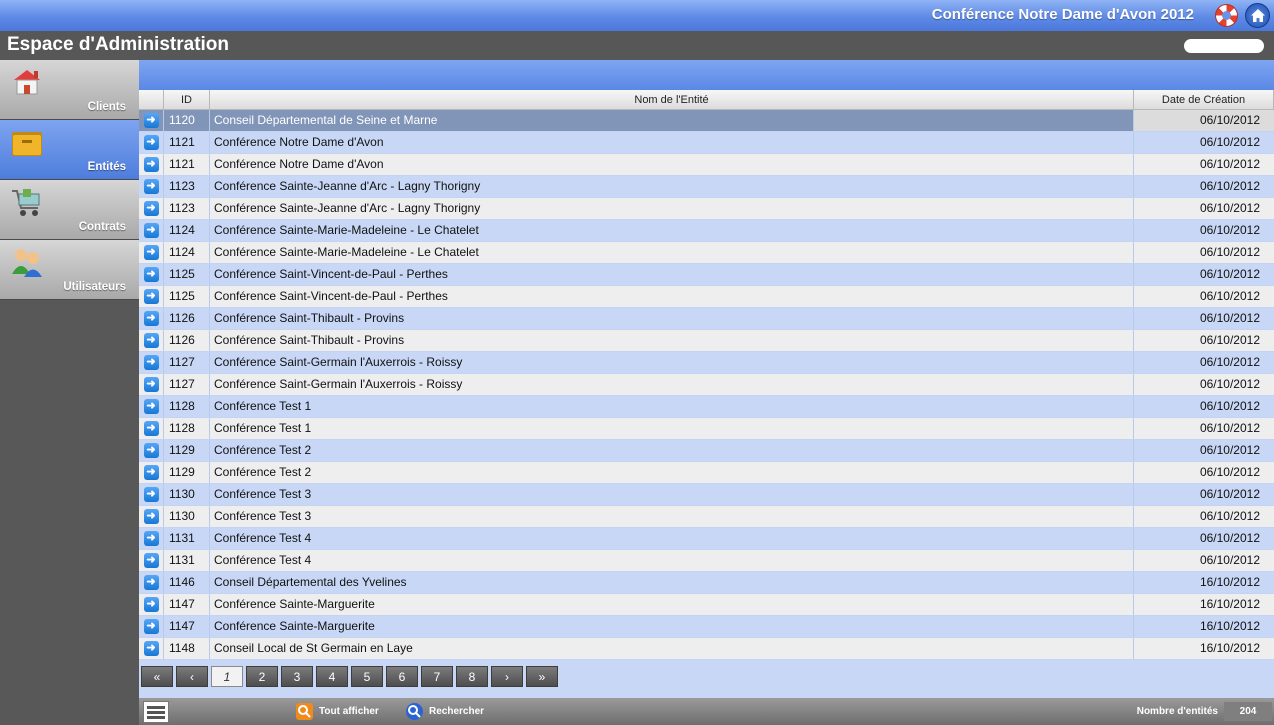 Image resolution: width=1274 pixels, height=725 pixels. What do you see at coordinates (187, 208) in the screenshot?
I see `id-cell: 1123` at bounding box center [187, 208].